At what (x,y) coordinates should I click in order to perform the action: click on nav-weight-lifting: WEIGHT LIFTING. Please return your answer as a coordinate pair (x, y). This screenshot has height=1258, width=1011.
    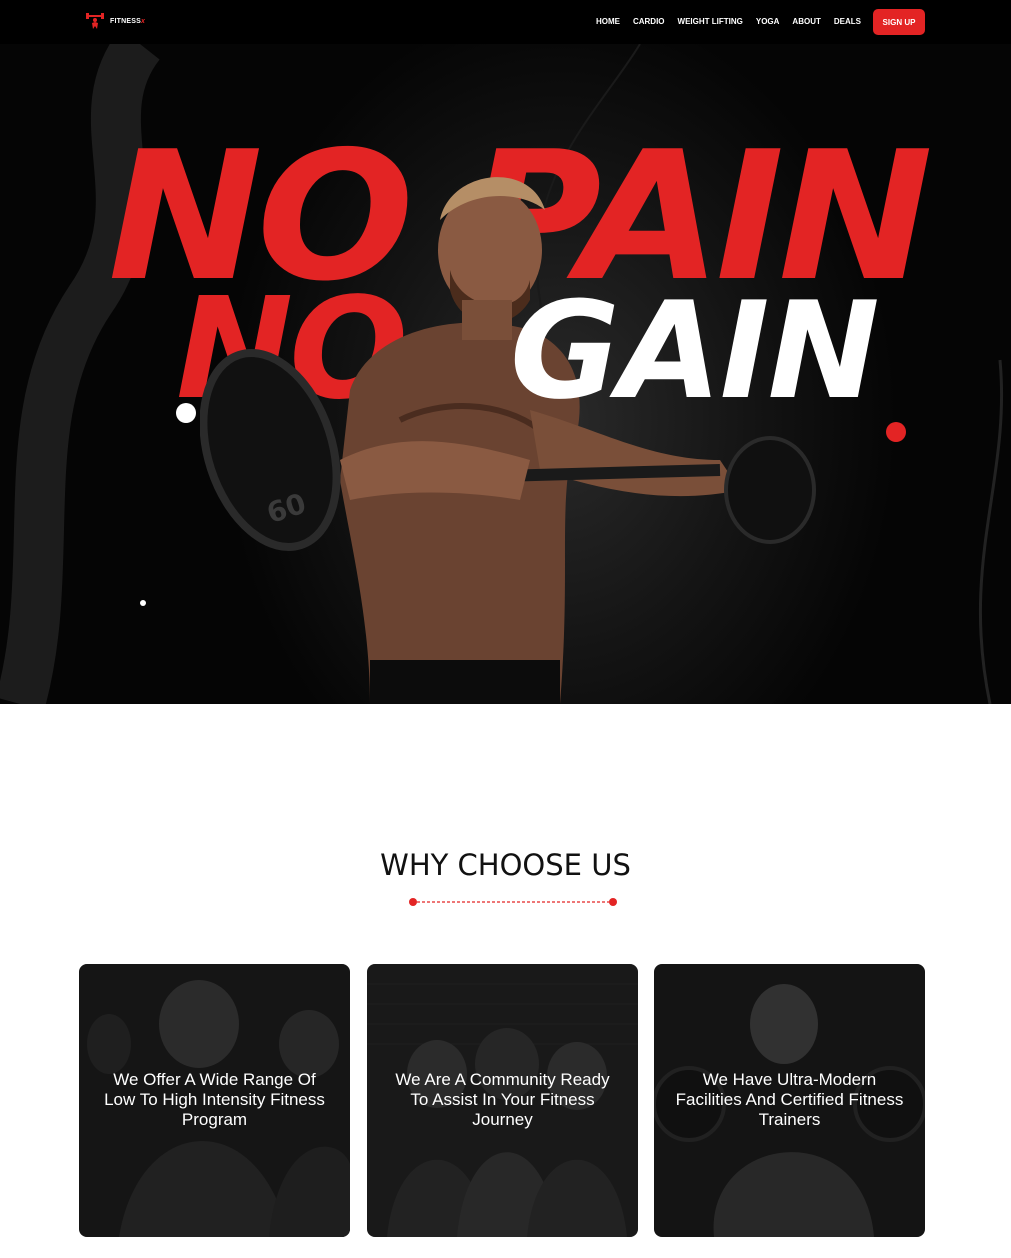
    Looking at the image, I should click on (710, 21).